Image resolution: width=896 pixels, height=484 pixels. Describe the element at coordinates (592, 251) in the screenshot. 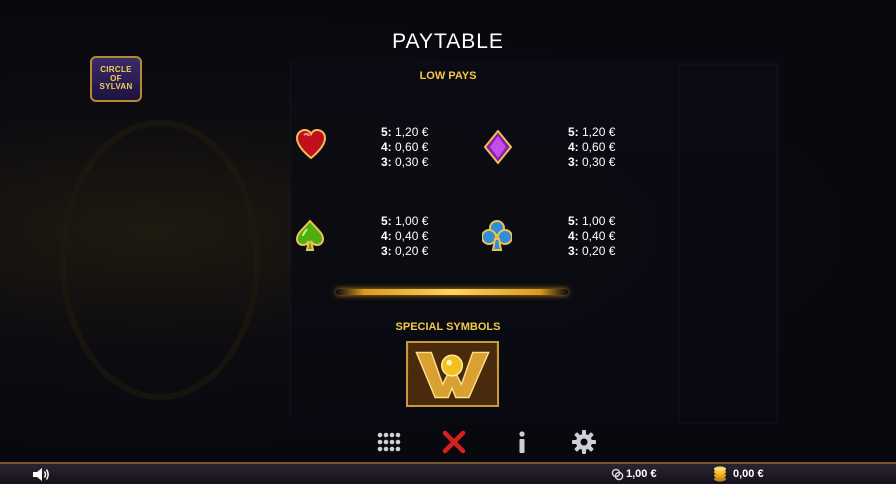

I see `club-pay-3: 3: 0,20 €` at that location.